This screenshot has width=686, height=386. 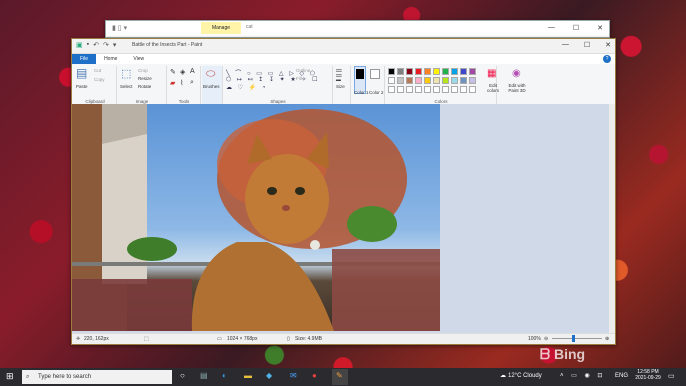 What do you see at coordinates (182, 72) in the screenshot?
I see `fill-icon: ◈` at bounding box center [182, 72].